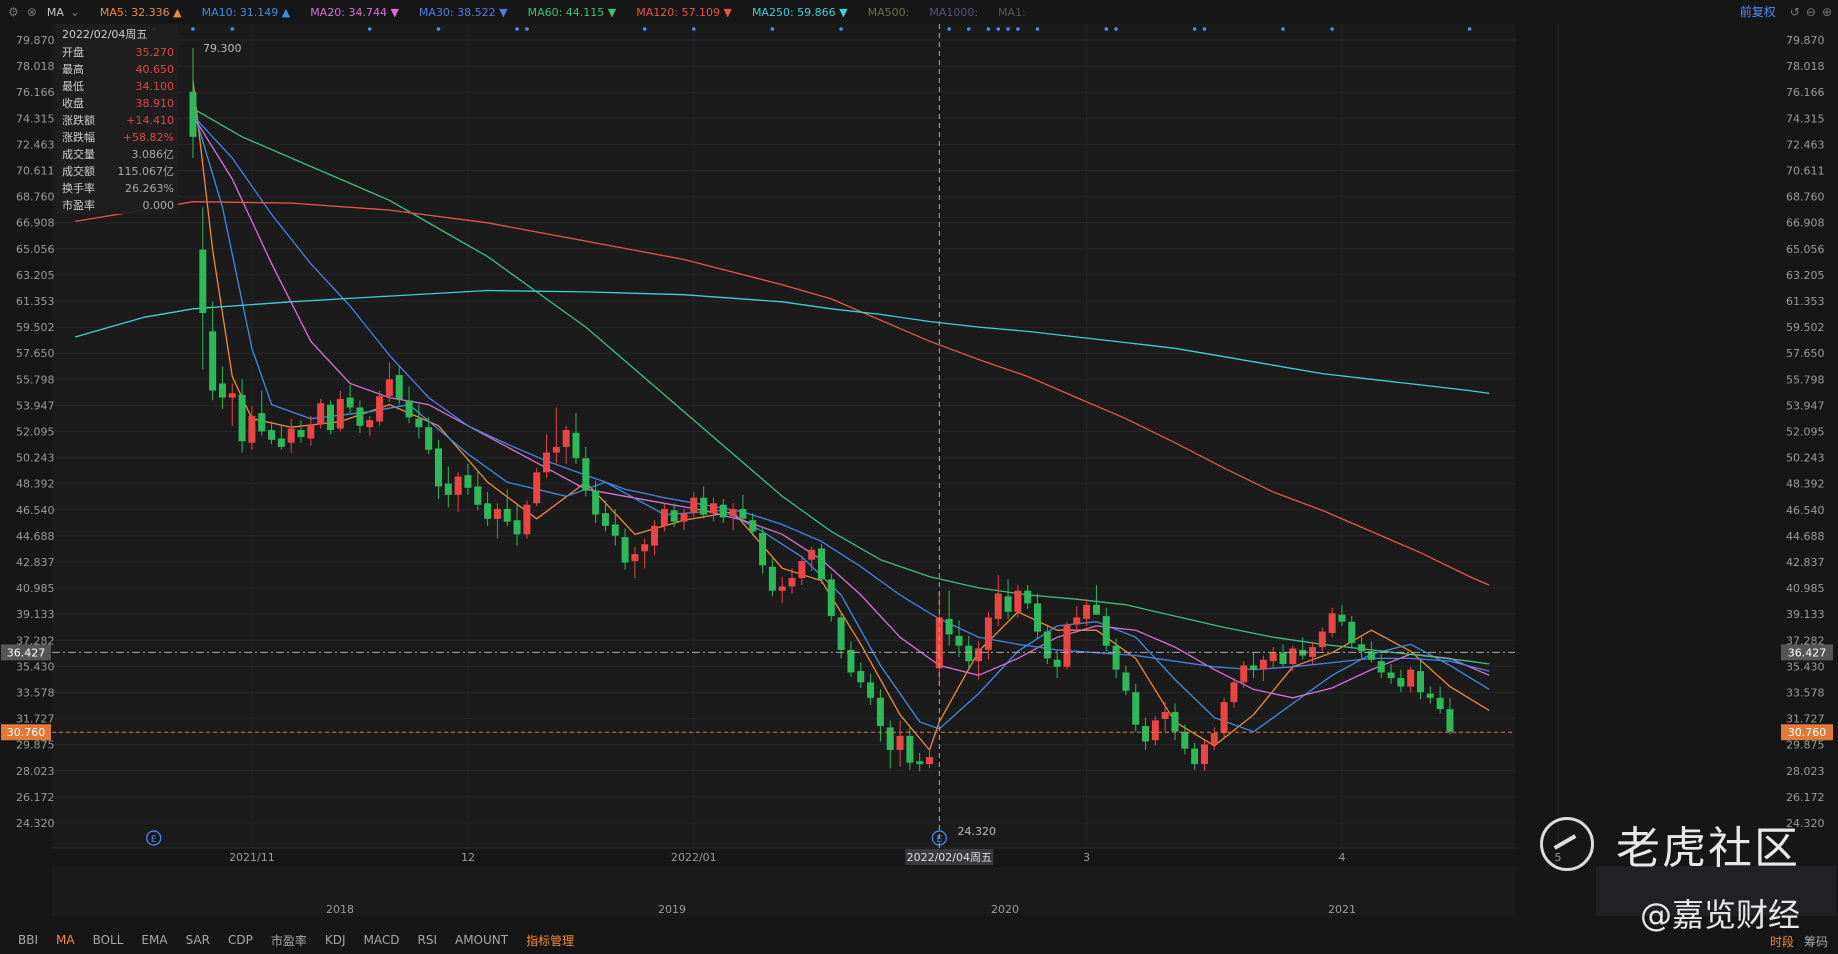 The width and height of the screenshot is (1838, 954). I want to click on mini-timeline-label: 2020, so click(1005, 909).